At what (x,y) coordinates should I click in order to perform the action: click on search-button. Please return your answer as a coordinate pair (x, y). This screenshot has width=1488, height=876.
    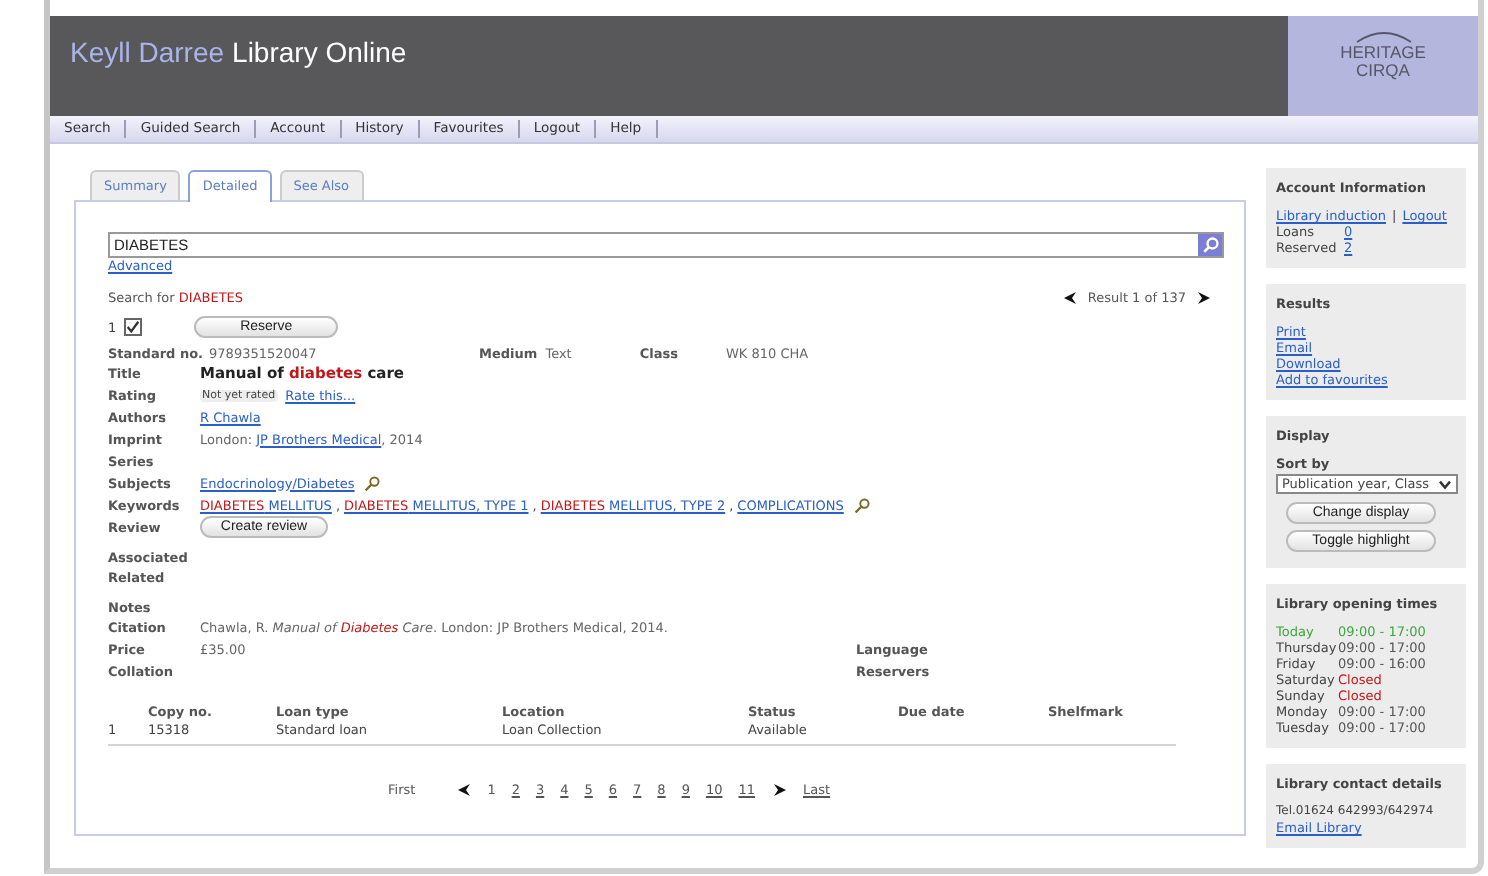
    Looking at the image, I should click on (1210, 245).